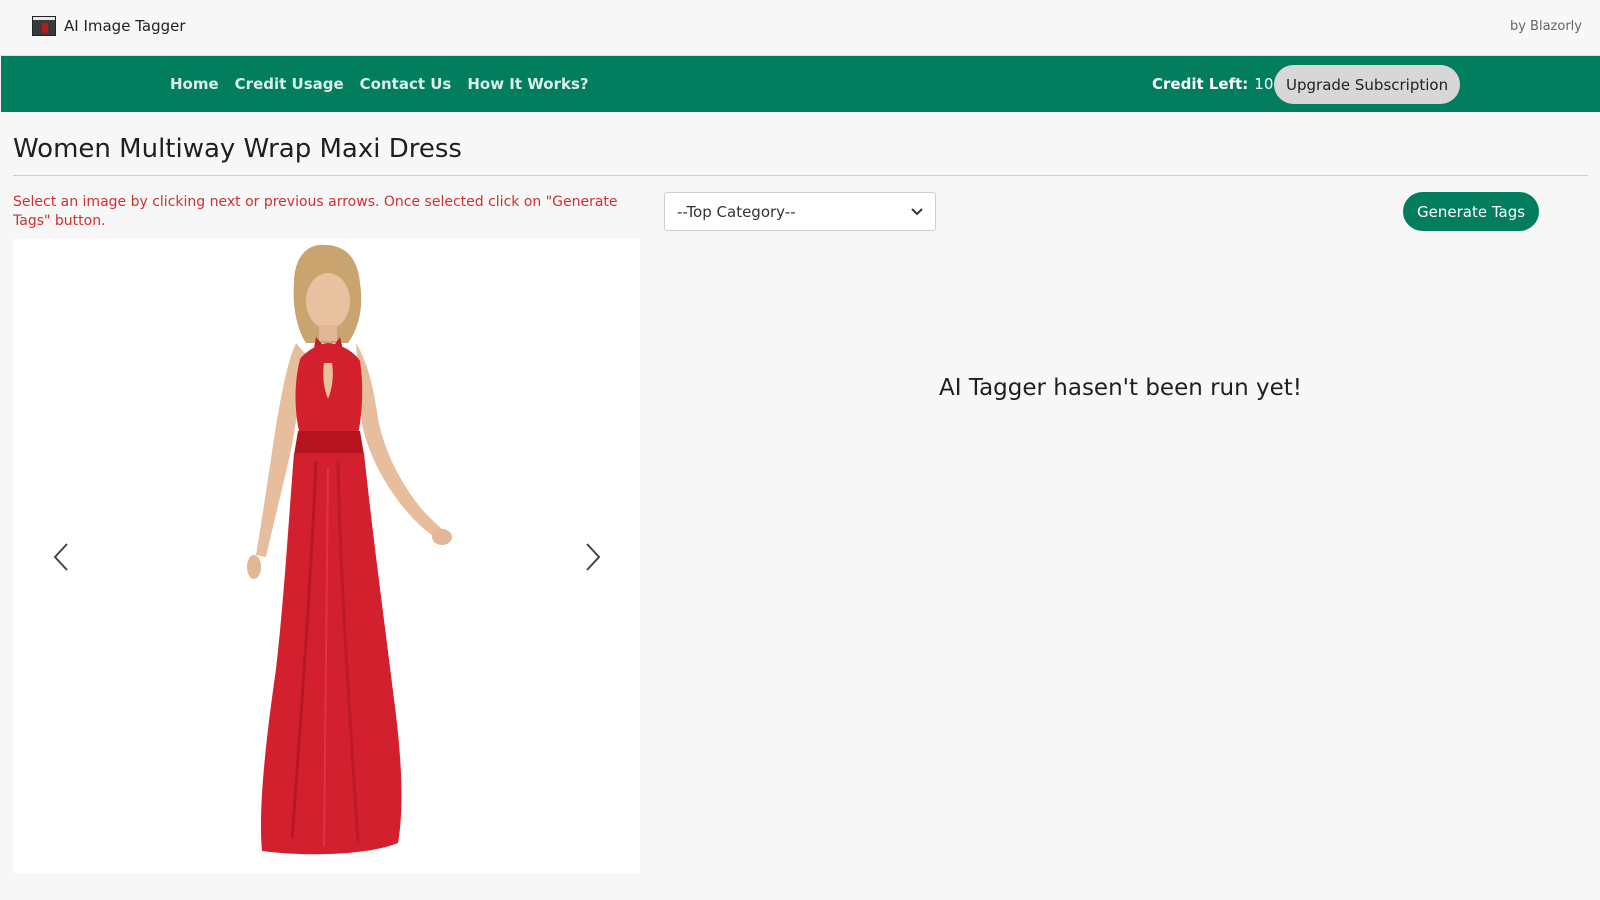 Image resolution: width=1600 pixels, height=900 pixels. I want to click on chevron-left-icon, so click(60, 557).